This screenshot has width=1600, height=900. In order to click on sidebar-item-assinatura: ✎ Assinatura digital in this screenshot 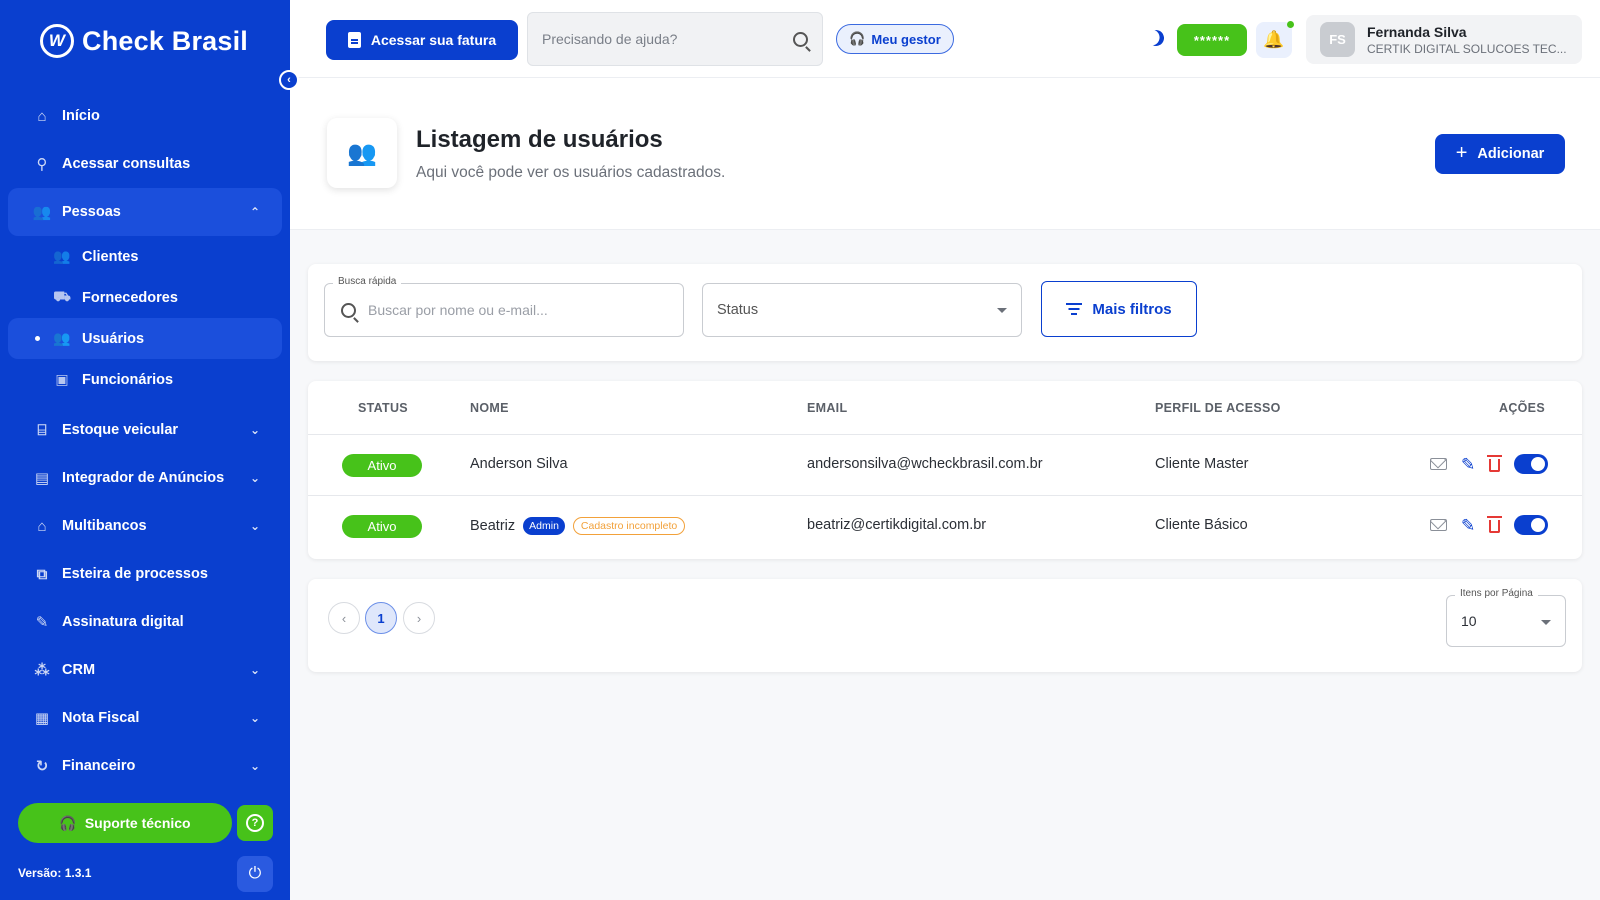, I will do `click(145, 622)`.